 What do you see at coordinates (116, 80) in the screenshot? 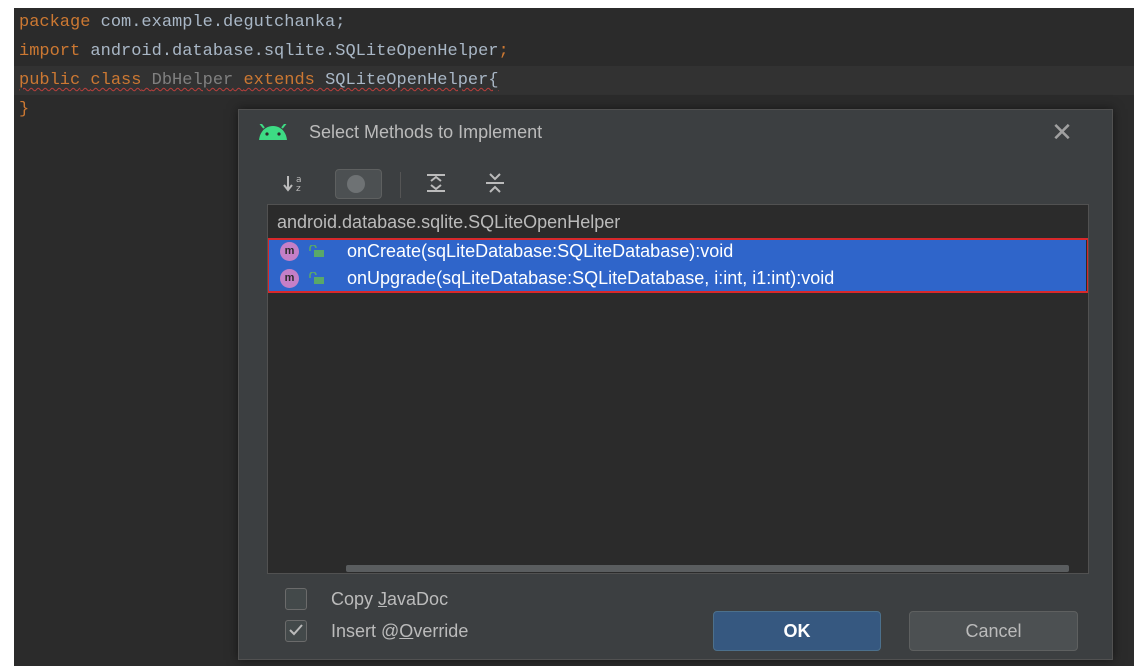
I see `keyword: class` at bounding box center [116, 80].